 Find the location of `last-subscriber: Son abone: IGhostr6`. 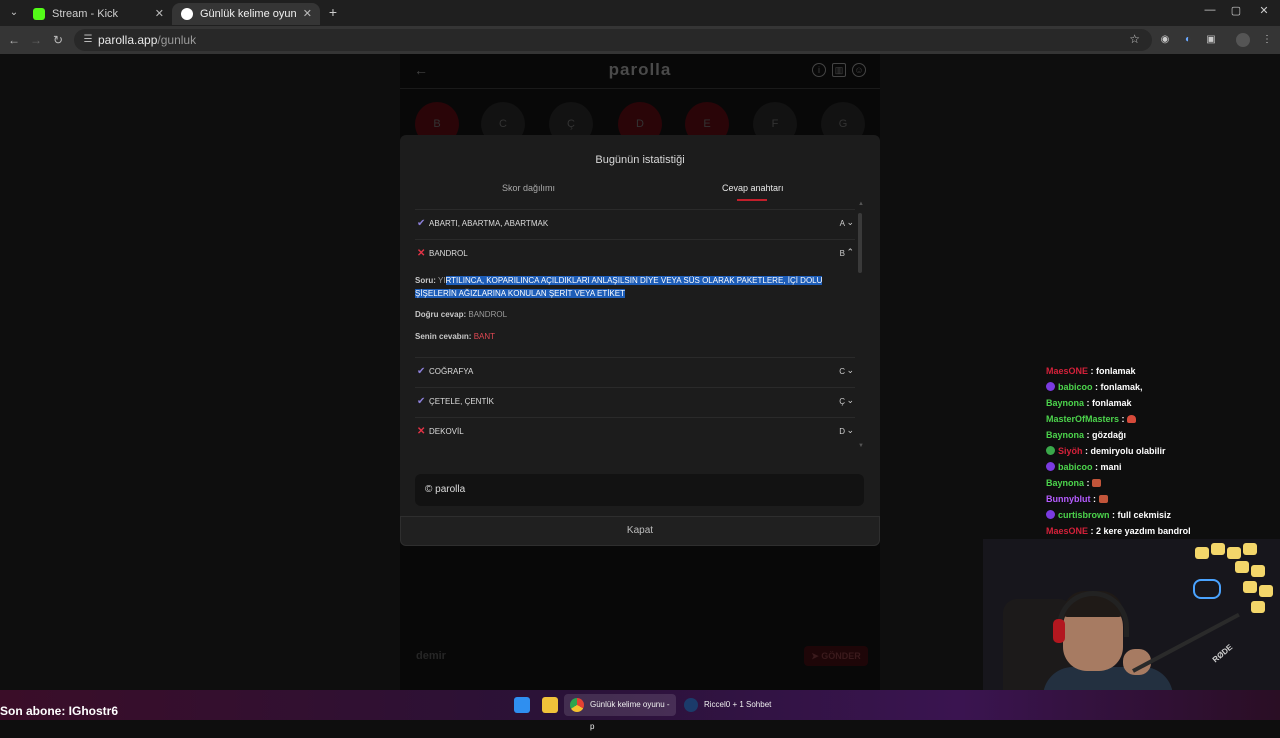

last-subscriber: Son abone: IGhostr6 is located at coordinates (59, 711).